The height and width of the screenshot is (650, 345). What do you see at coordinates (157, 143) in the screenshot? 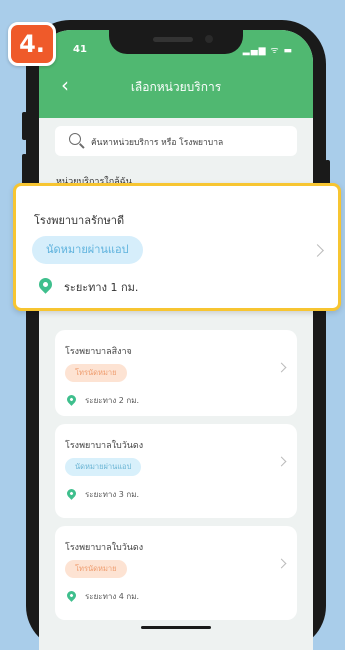
I see `search-placeholder: ค้นหาหน่วยบริการ หรือ โรงพยาบาล` at bounding box center [157, 143].